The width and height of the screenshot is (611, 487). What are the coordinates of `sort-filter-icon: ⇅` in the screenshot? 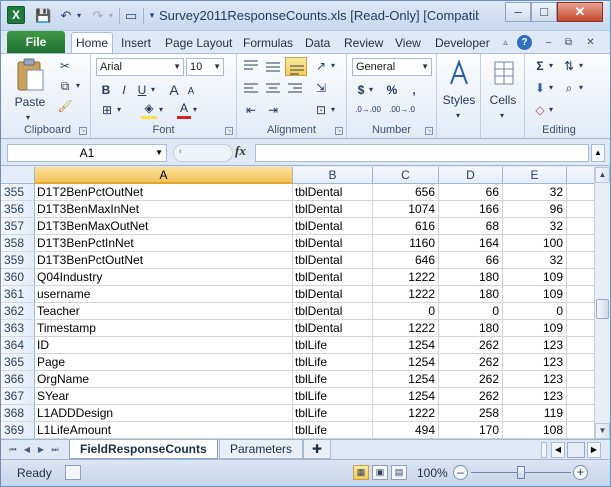 It's located at (569, 66).